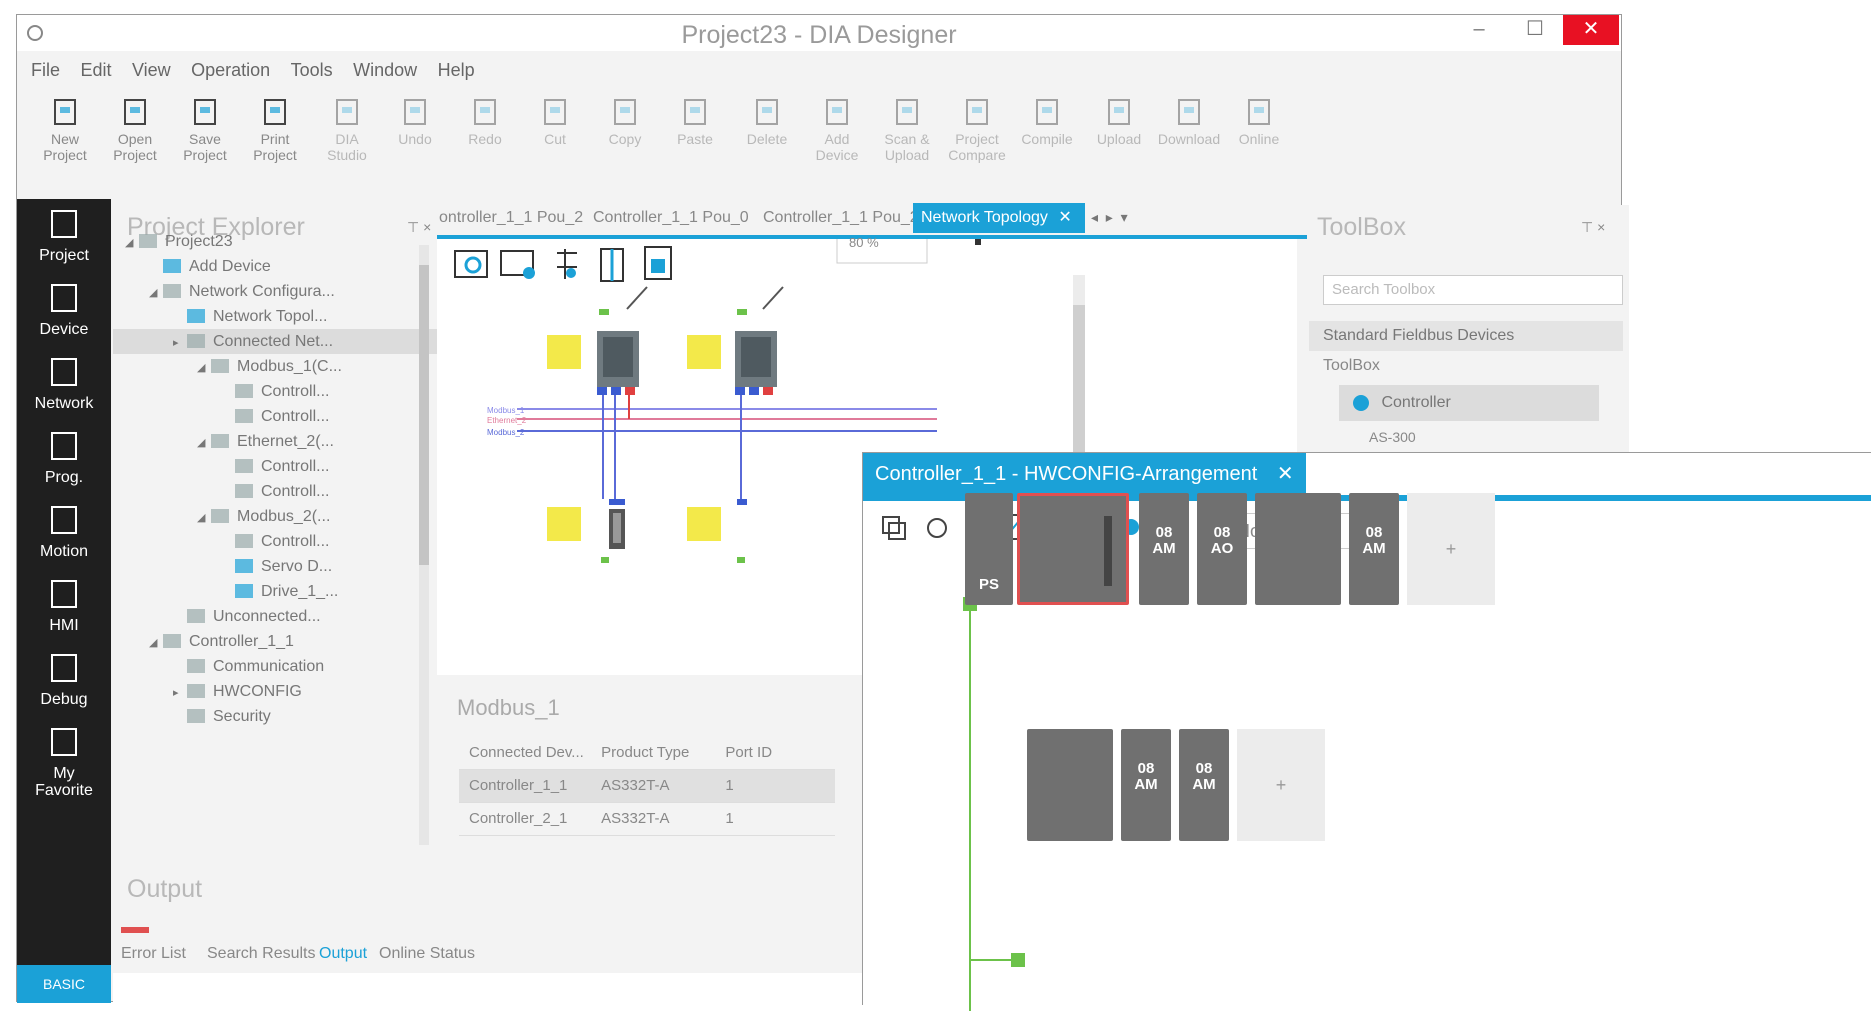 The image size is (1871, 1011). Describe the element at coordinates (65, 145) in the screenshot. I see `toolbar-button-new-project: New Project` at that location.